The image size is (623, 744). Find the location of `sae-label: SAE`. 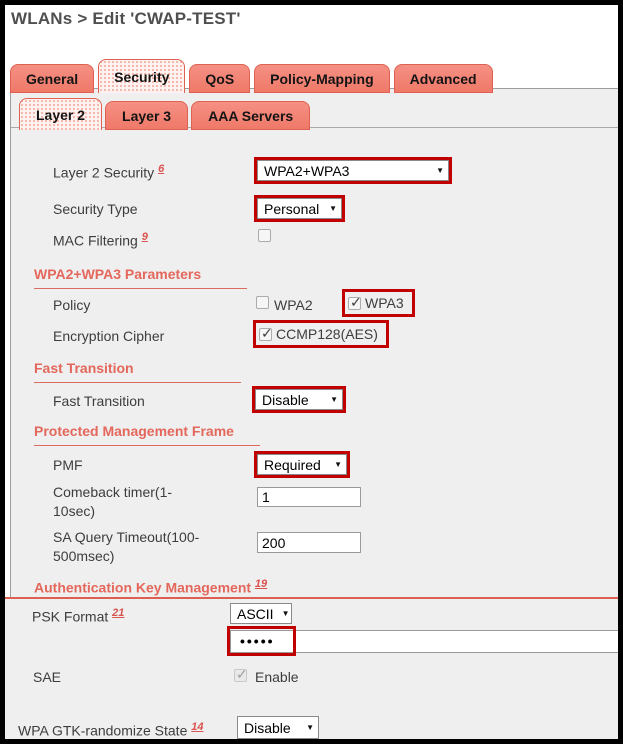

sae-label: SAE is located at coordinates (47, 677).